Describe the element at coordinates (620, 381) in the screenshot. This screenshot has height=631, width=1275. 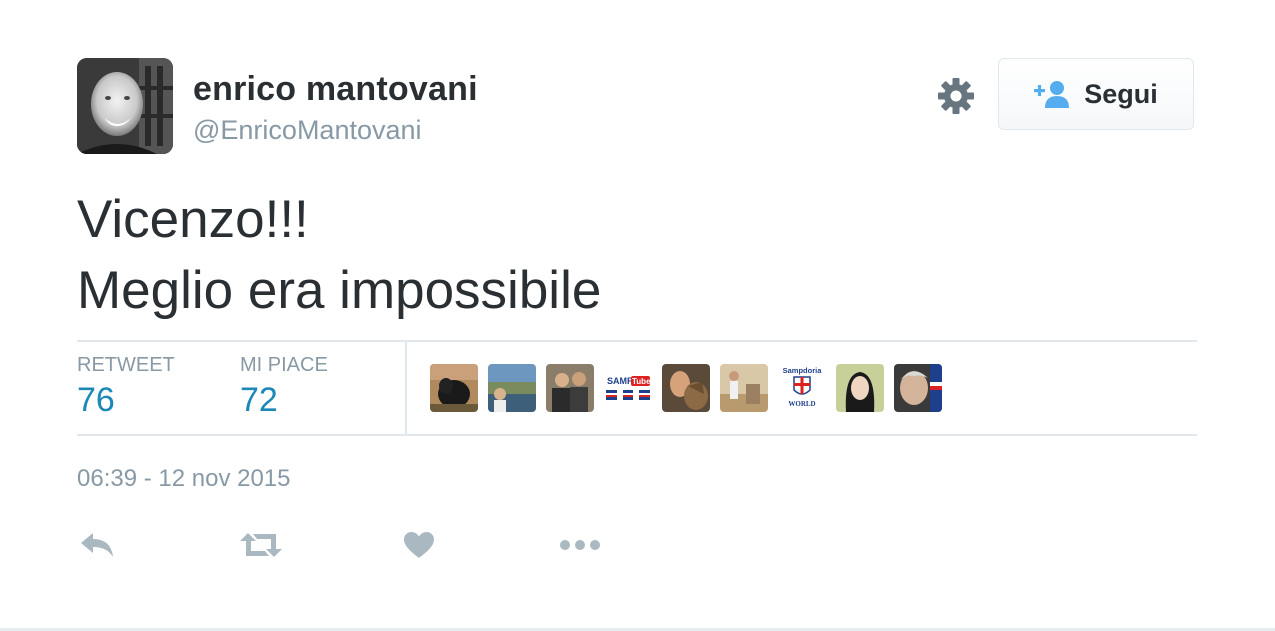
I see `samptube-text: SAMP` at that location.